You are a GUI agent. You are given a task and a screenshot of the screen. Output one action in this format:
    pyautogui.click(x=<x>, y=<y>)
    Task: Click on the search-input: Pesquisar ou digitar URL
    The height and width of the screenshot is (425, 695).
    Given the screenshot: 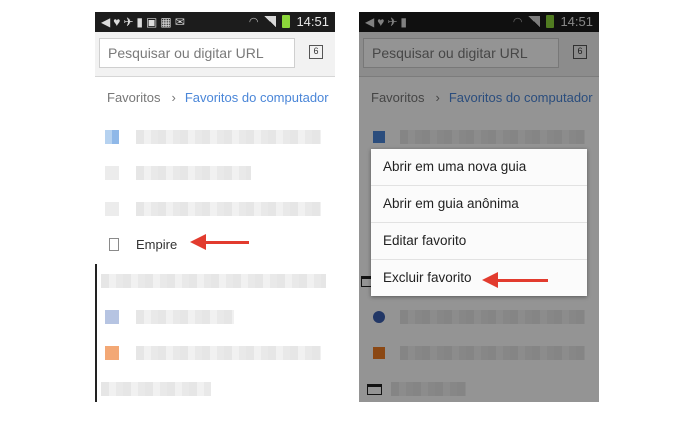 What is the action you would take?
    pyautogui.click(x=197, y=53)
    